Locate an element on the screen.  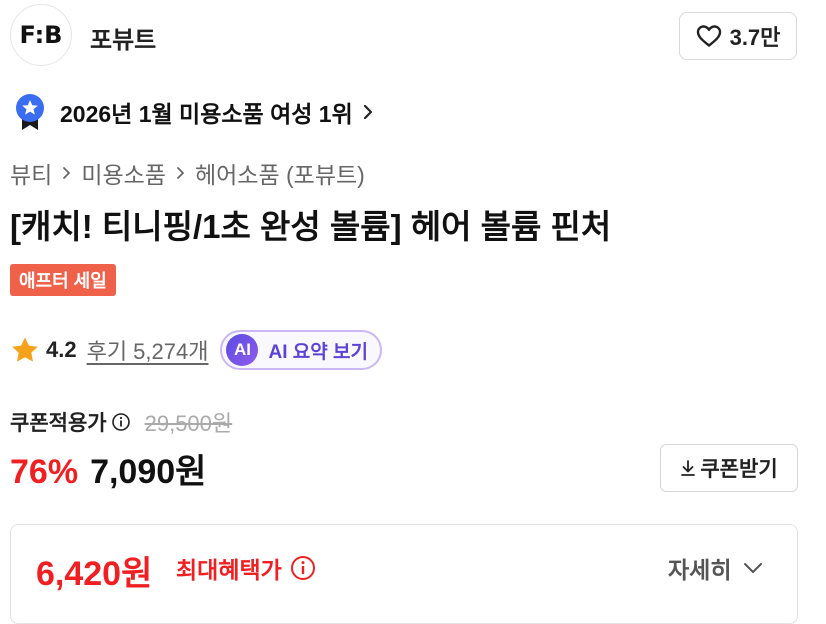
ranking-medal-icon is located at coordinates (30, 112).